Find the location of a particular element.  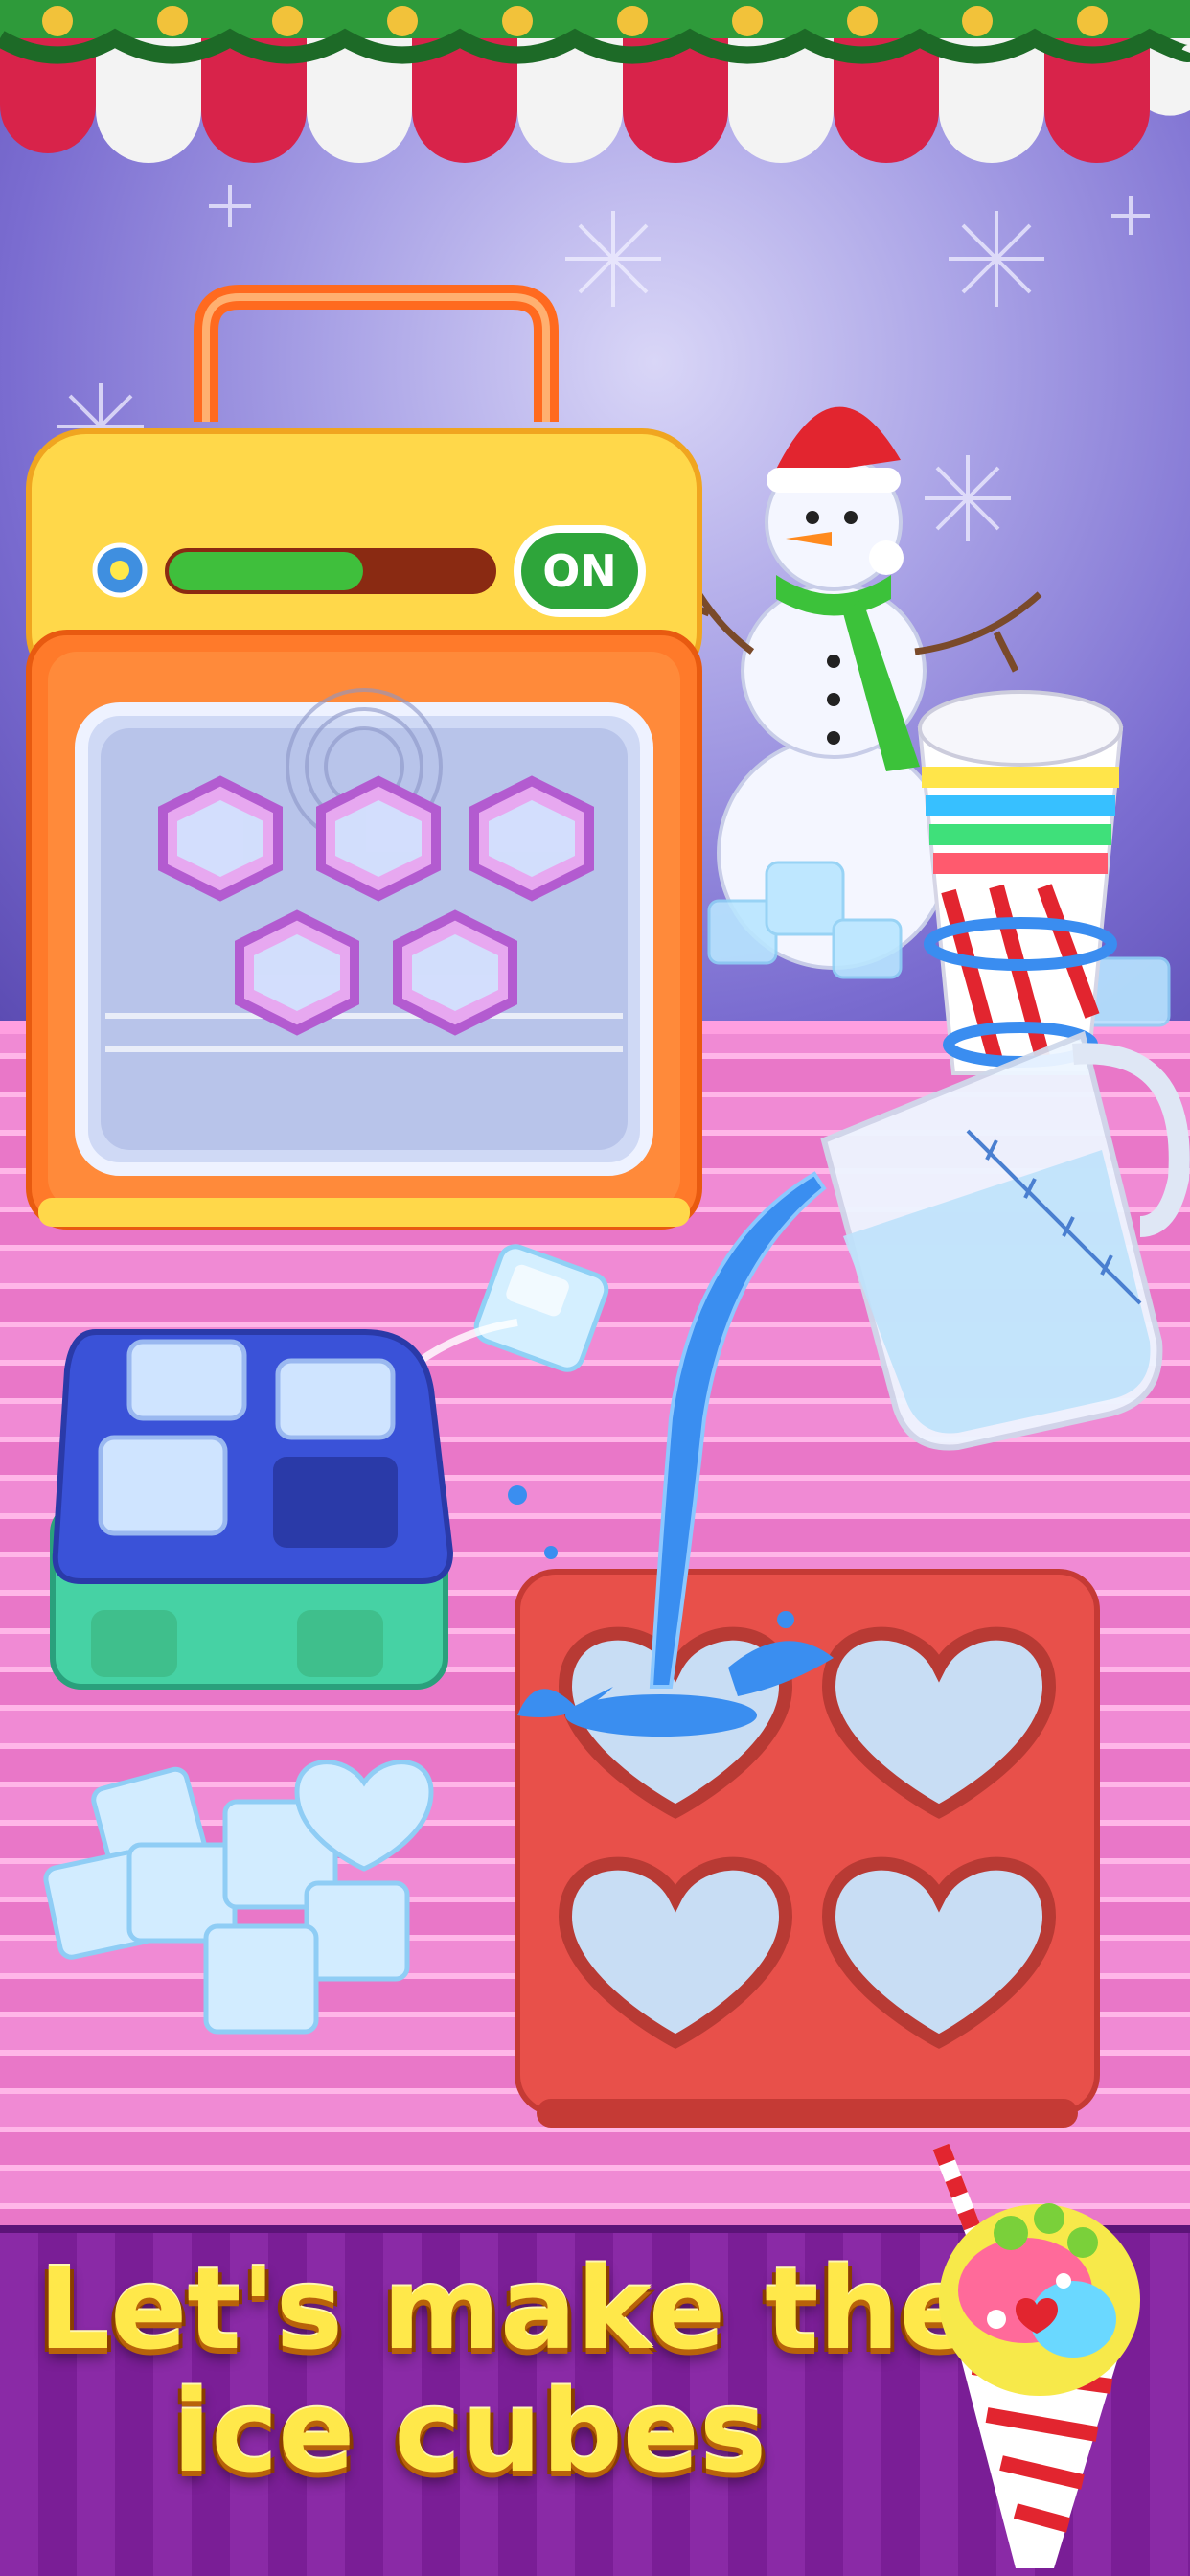

headline-line-1: Let's make the is located at coordinates (507, 2308).